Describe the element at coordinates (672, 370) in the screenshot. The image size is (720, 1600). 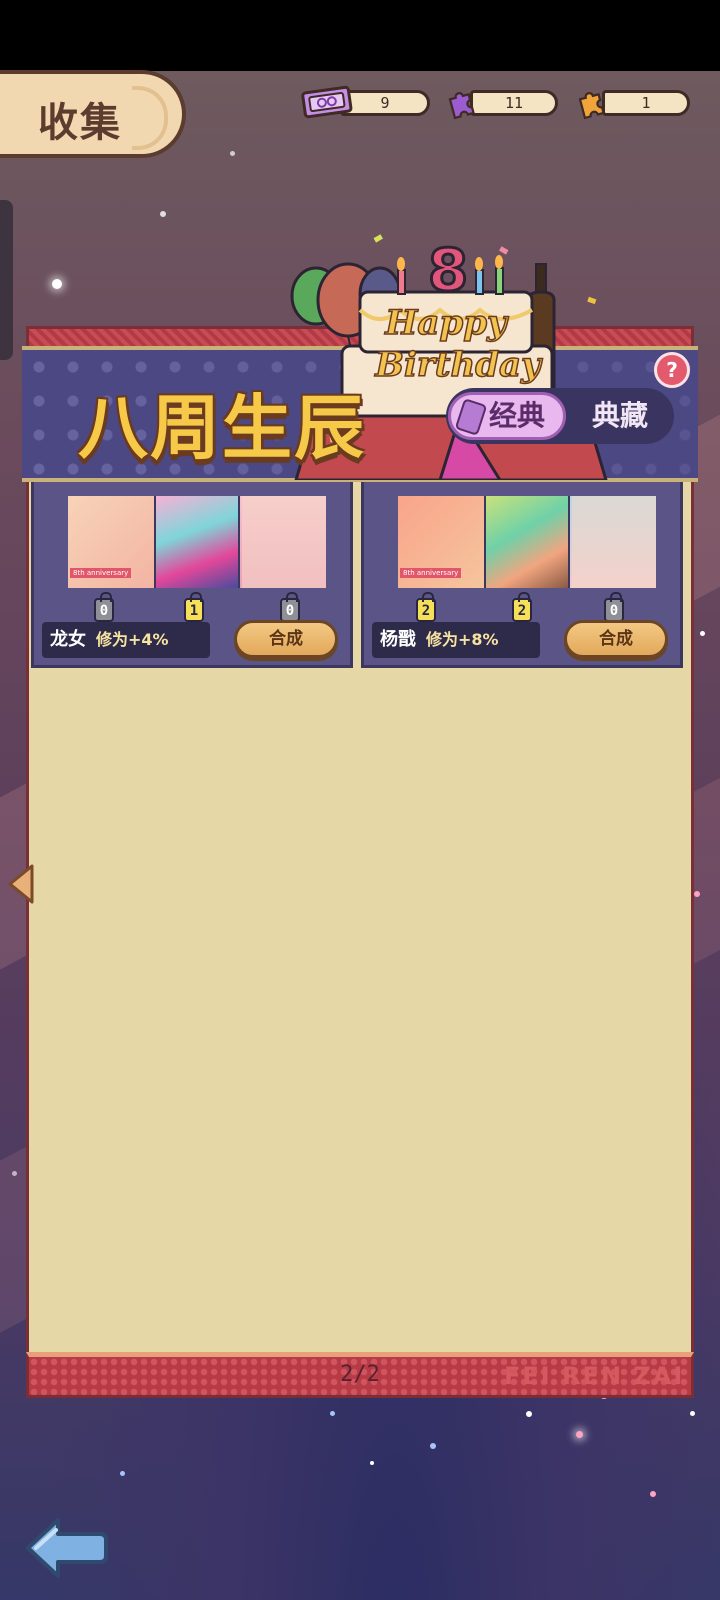
I see `help-button: ?` at that location.